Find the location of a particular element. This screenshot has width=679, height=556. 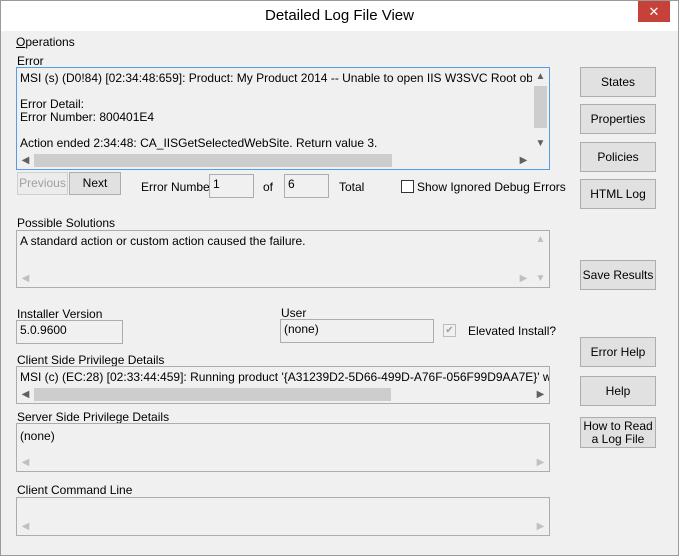

html-log-button: HTML Log is located at coordinates (618, 194).